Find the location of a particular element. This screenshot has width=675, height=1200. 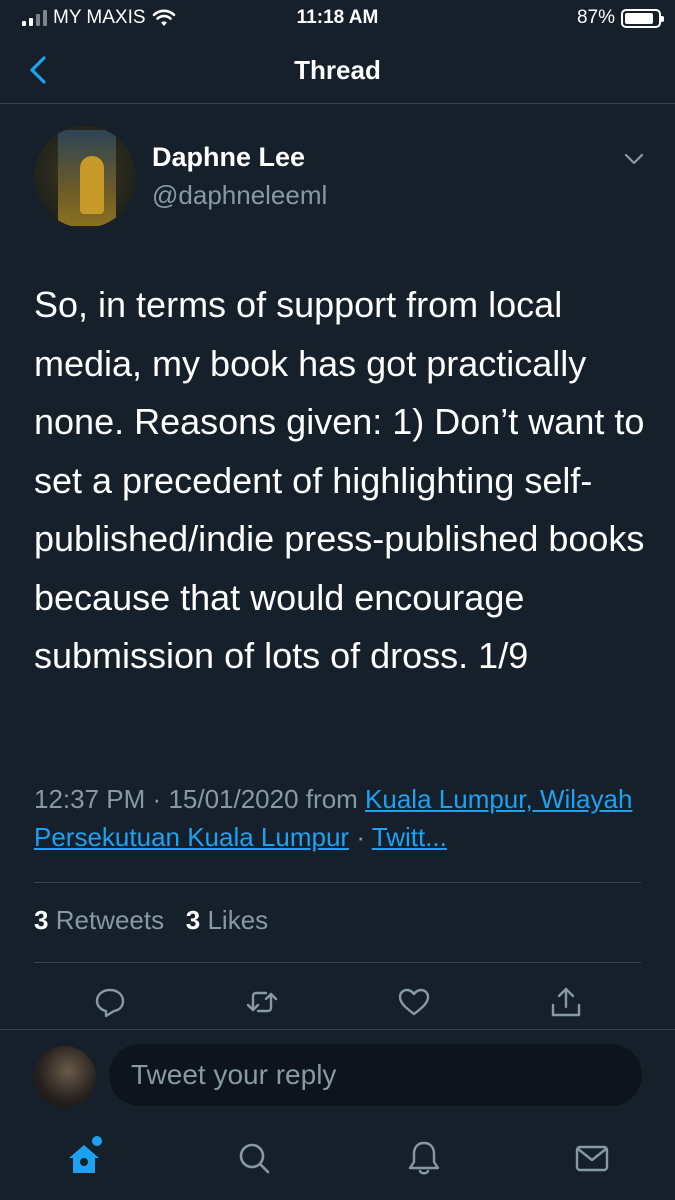

clock: 11:18 AM is located at coordinates (337, 17).